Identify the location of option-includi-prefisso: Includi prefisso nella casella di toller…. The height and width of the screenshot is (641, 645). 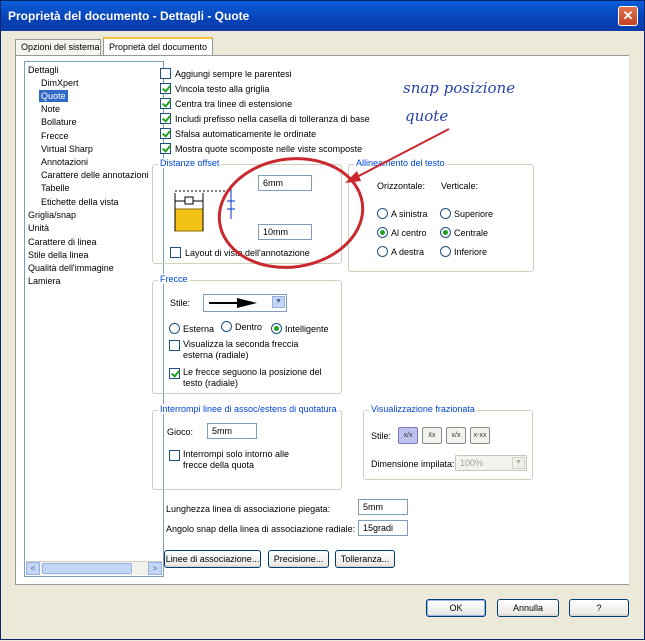
(265, 118).